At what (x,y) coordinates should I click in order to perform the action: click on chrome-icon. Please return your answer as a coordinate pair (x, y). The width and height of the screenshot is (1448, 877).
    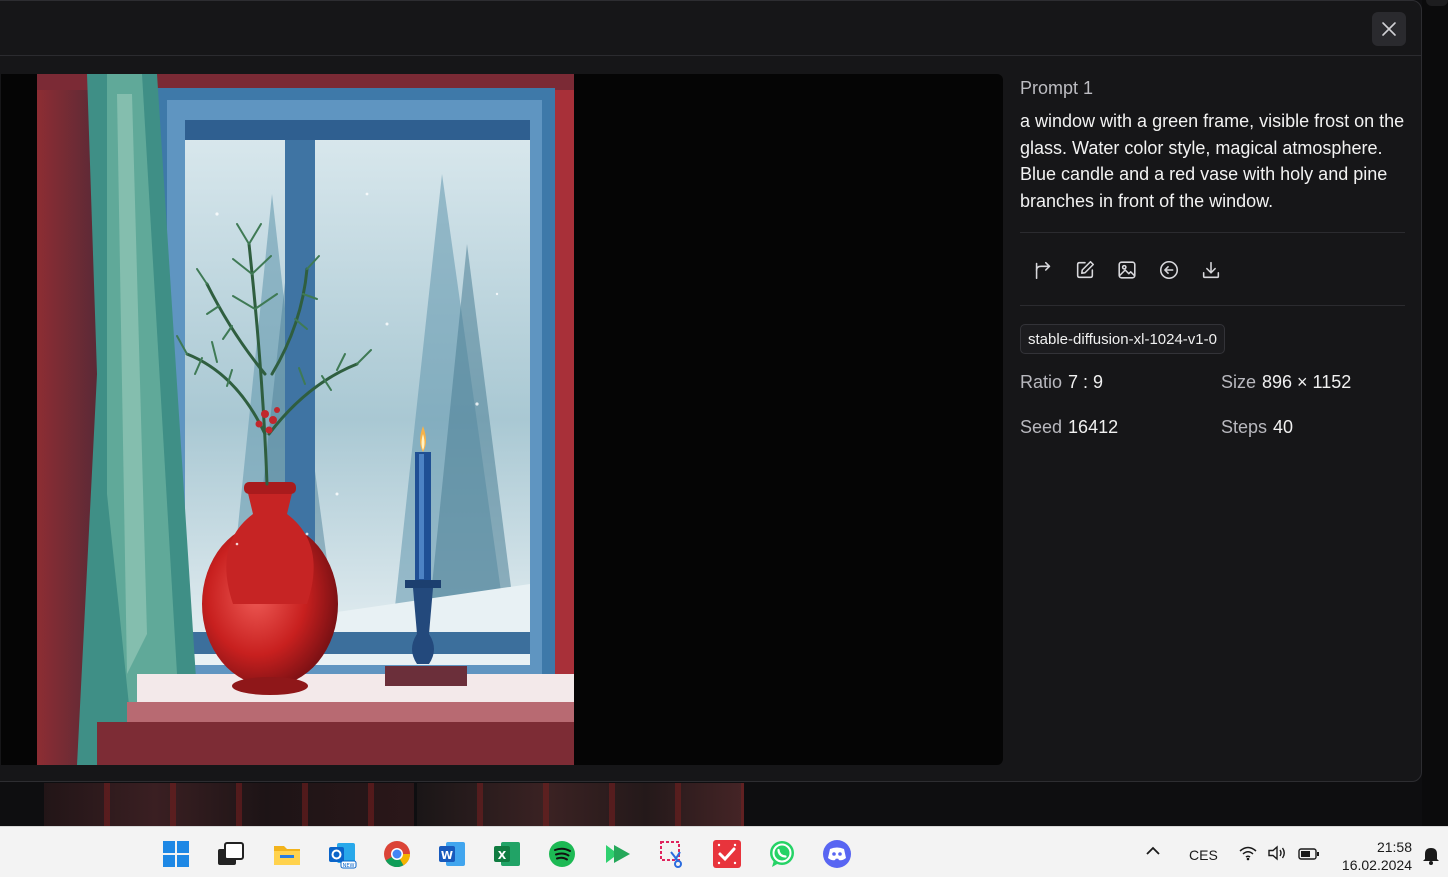
    Looking at the image, I should click on (397, 854).